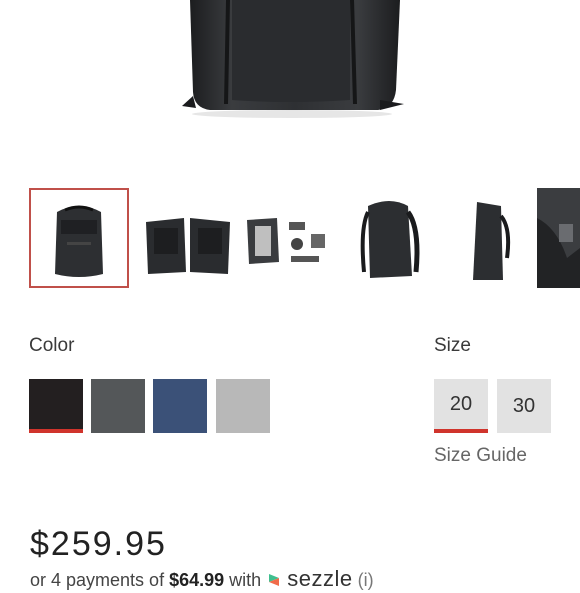 The image size is (580, 593). I want to click on price: $259.95, so click(98, 544).